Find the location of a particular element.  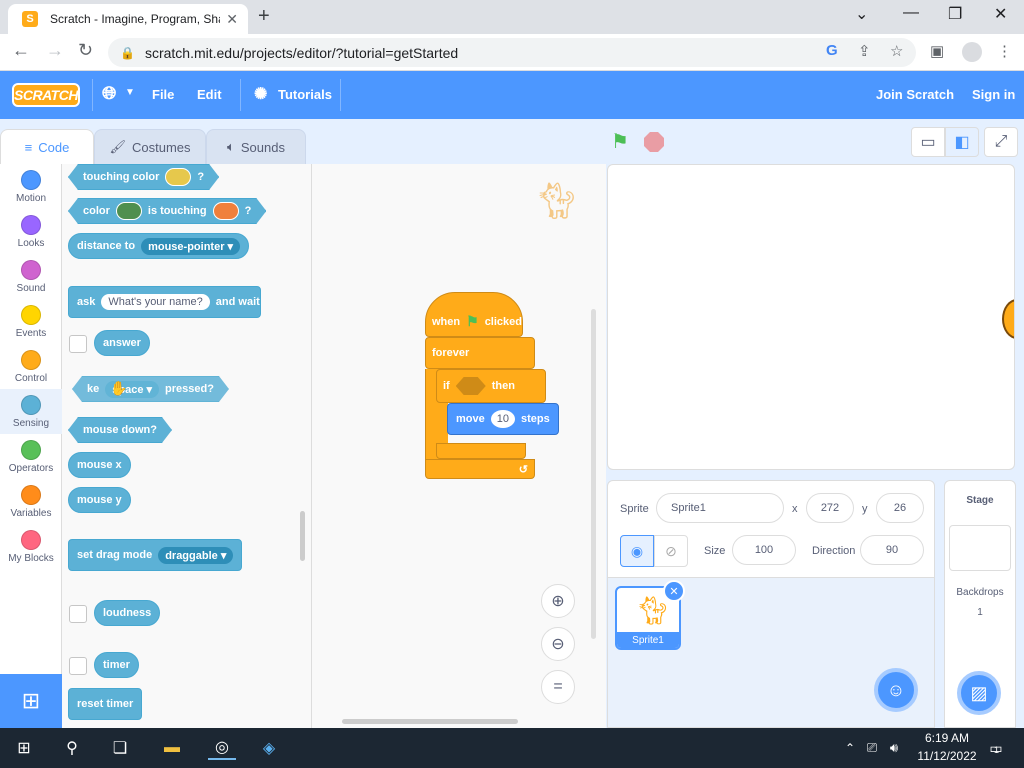

tab-search-icon: ⌄ is located at coordinates (861, 14).